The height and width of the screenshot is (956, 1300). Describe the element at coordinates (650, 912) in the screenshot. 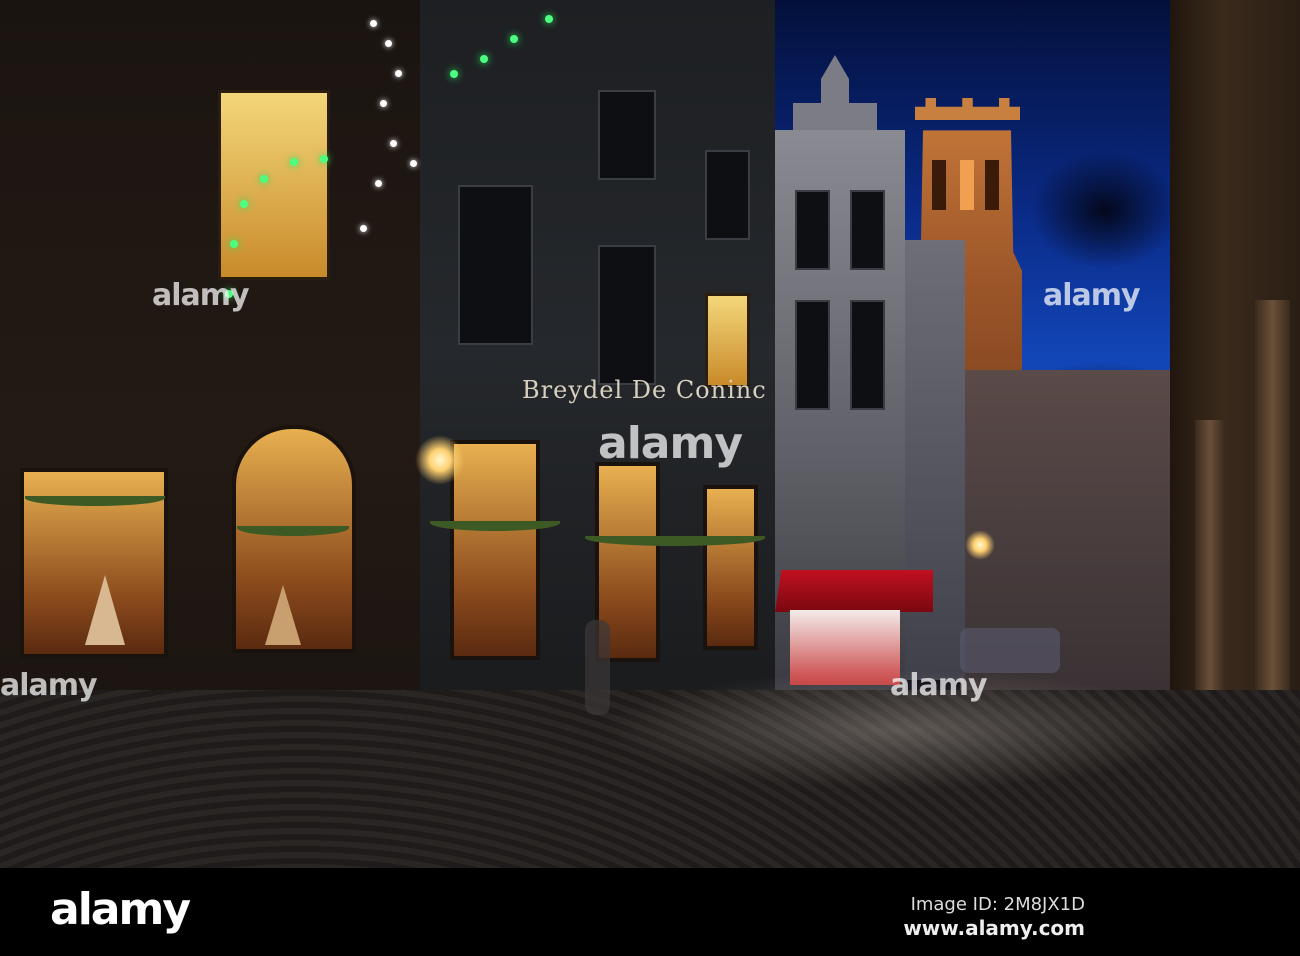

I see `footer-bar` at that location.